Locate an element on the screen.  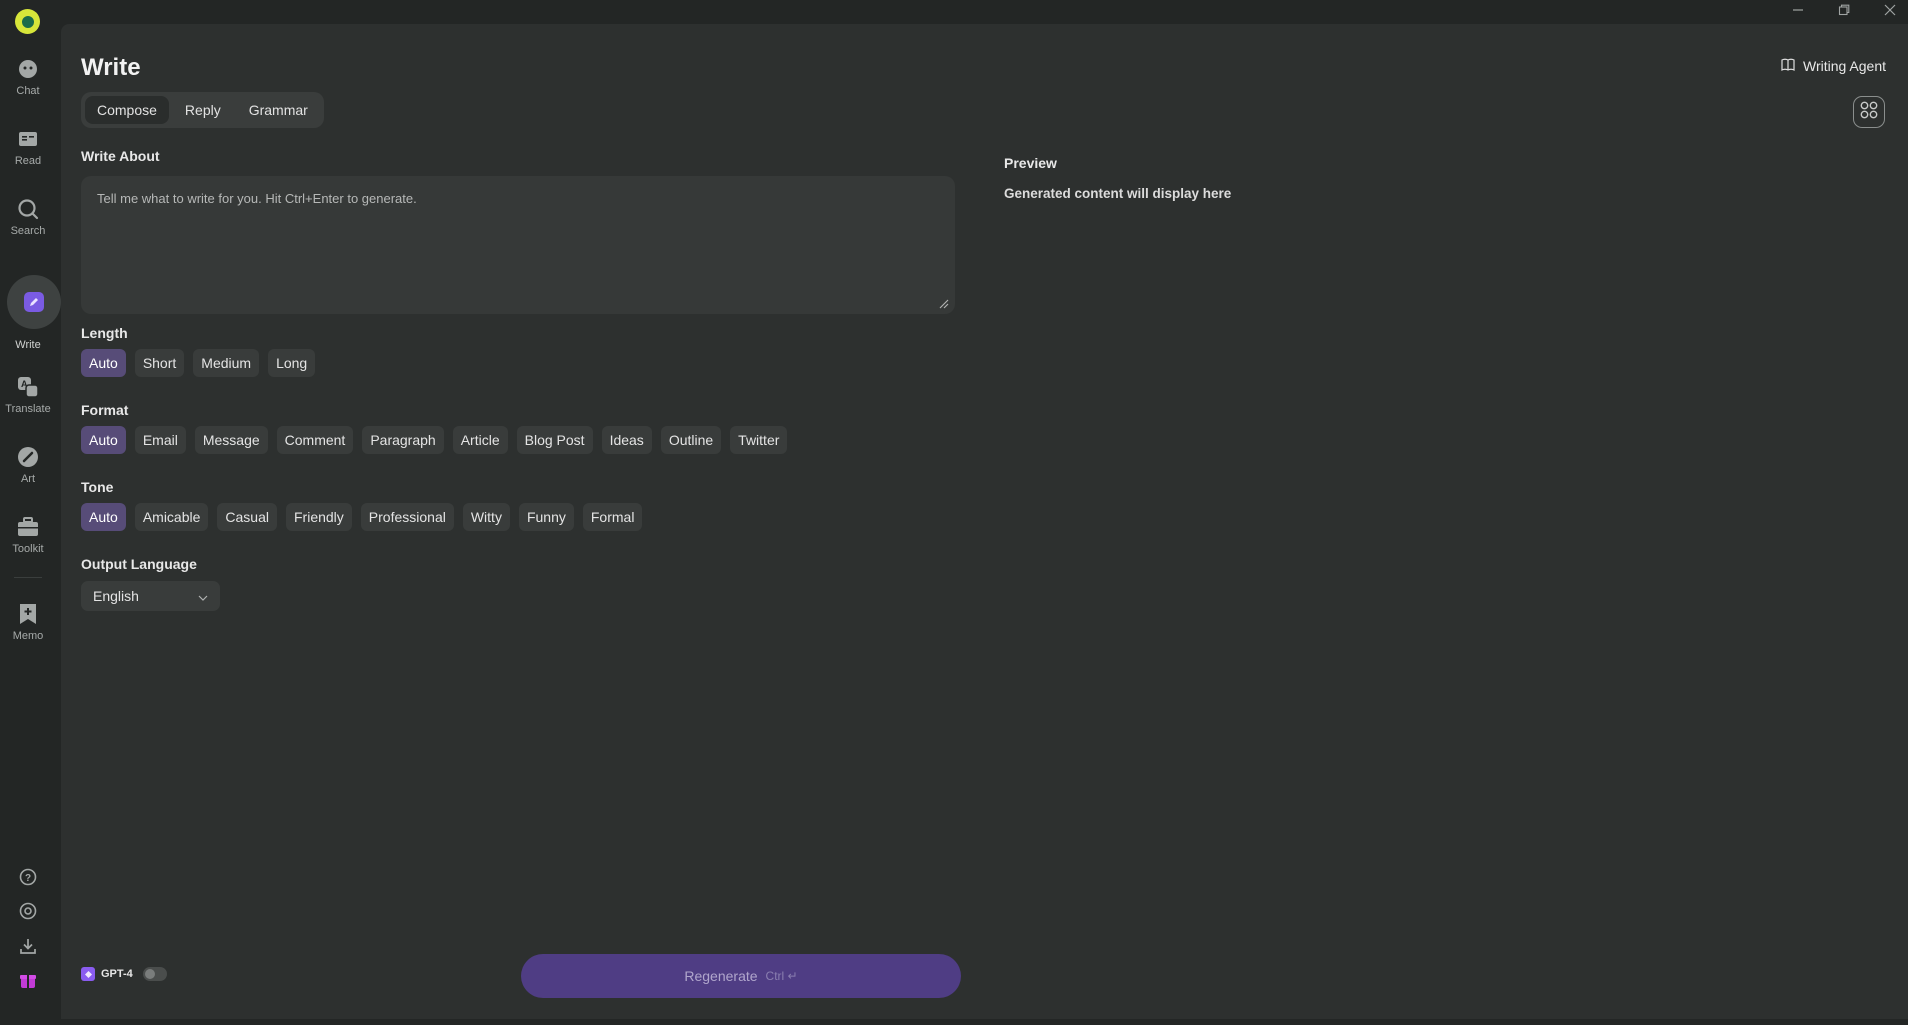
format-option-outline: Outline is located at coordinates (691, 440).